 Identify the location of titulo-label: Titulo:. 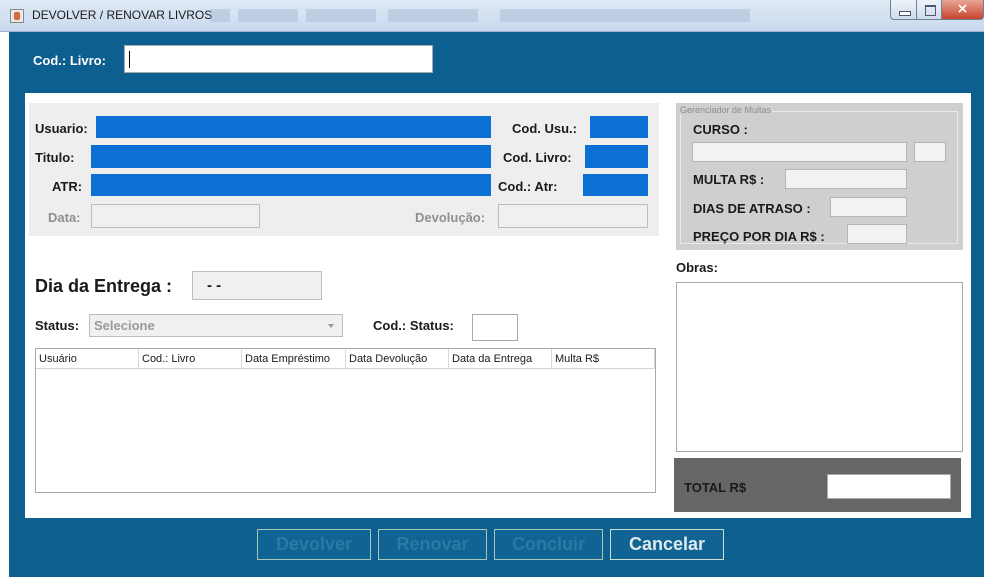
(55, 157).